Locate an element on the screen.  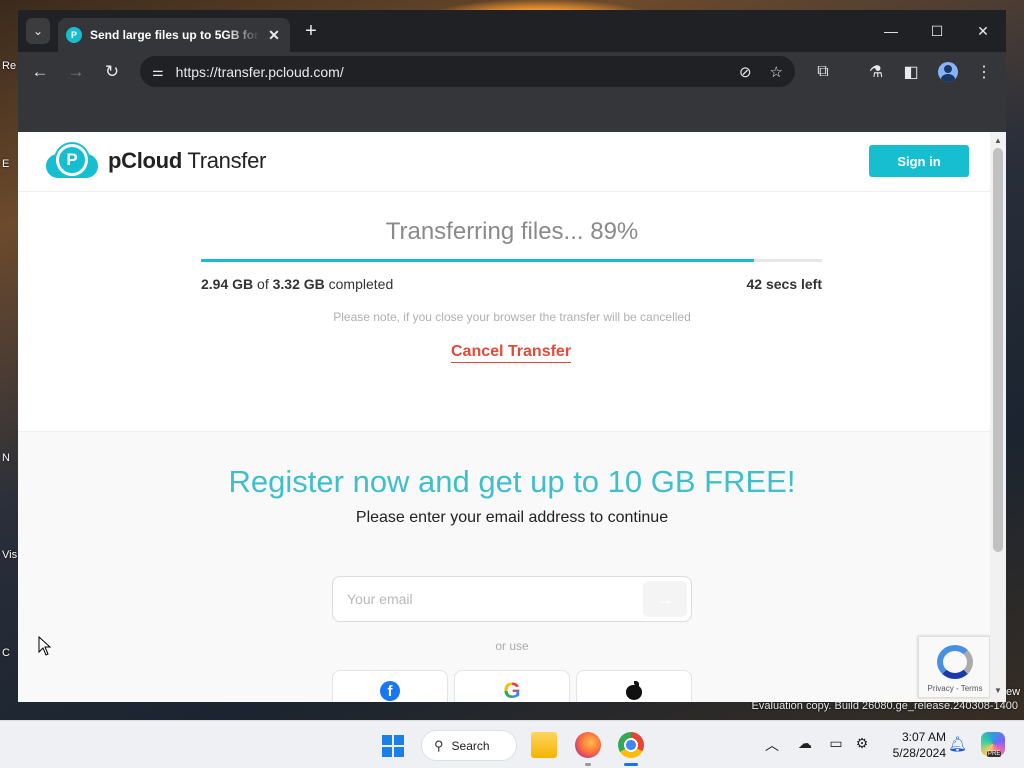
taskbar-search-button: ⚲ Search is located at coordinates (469, 745).